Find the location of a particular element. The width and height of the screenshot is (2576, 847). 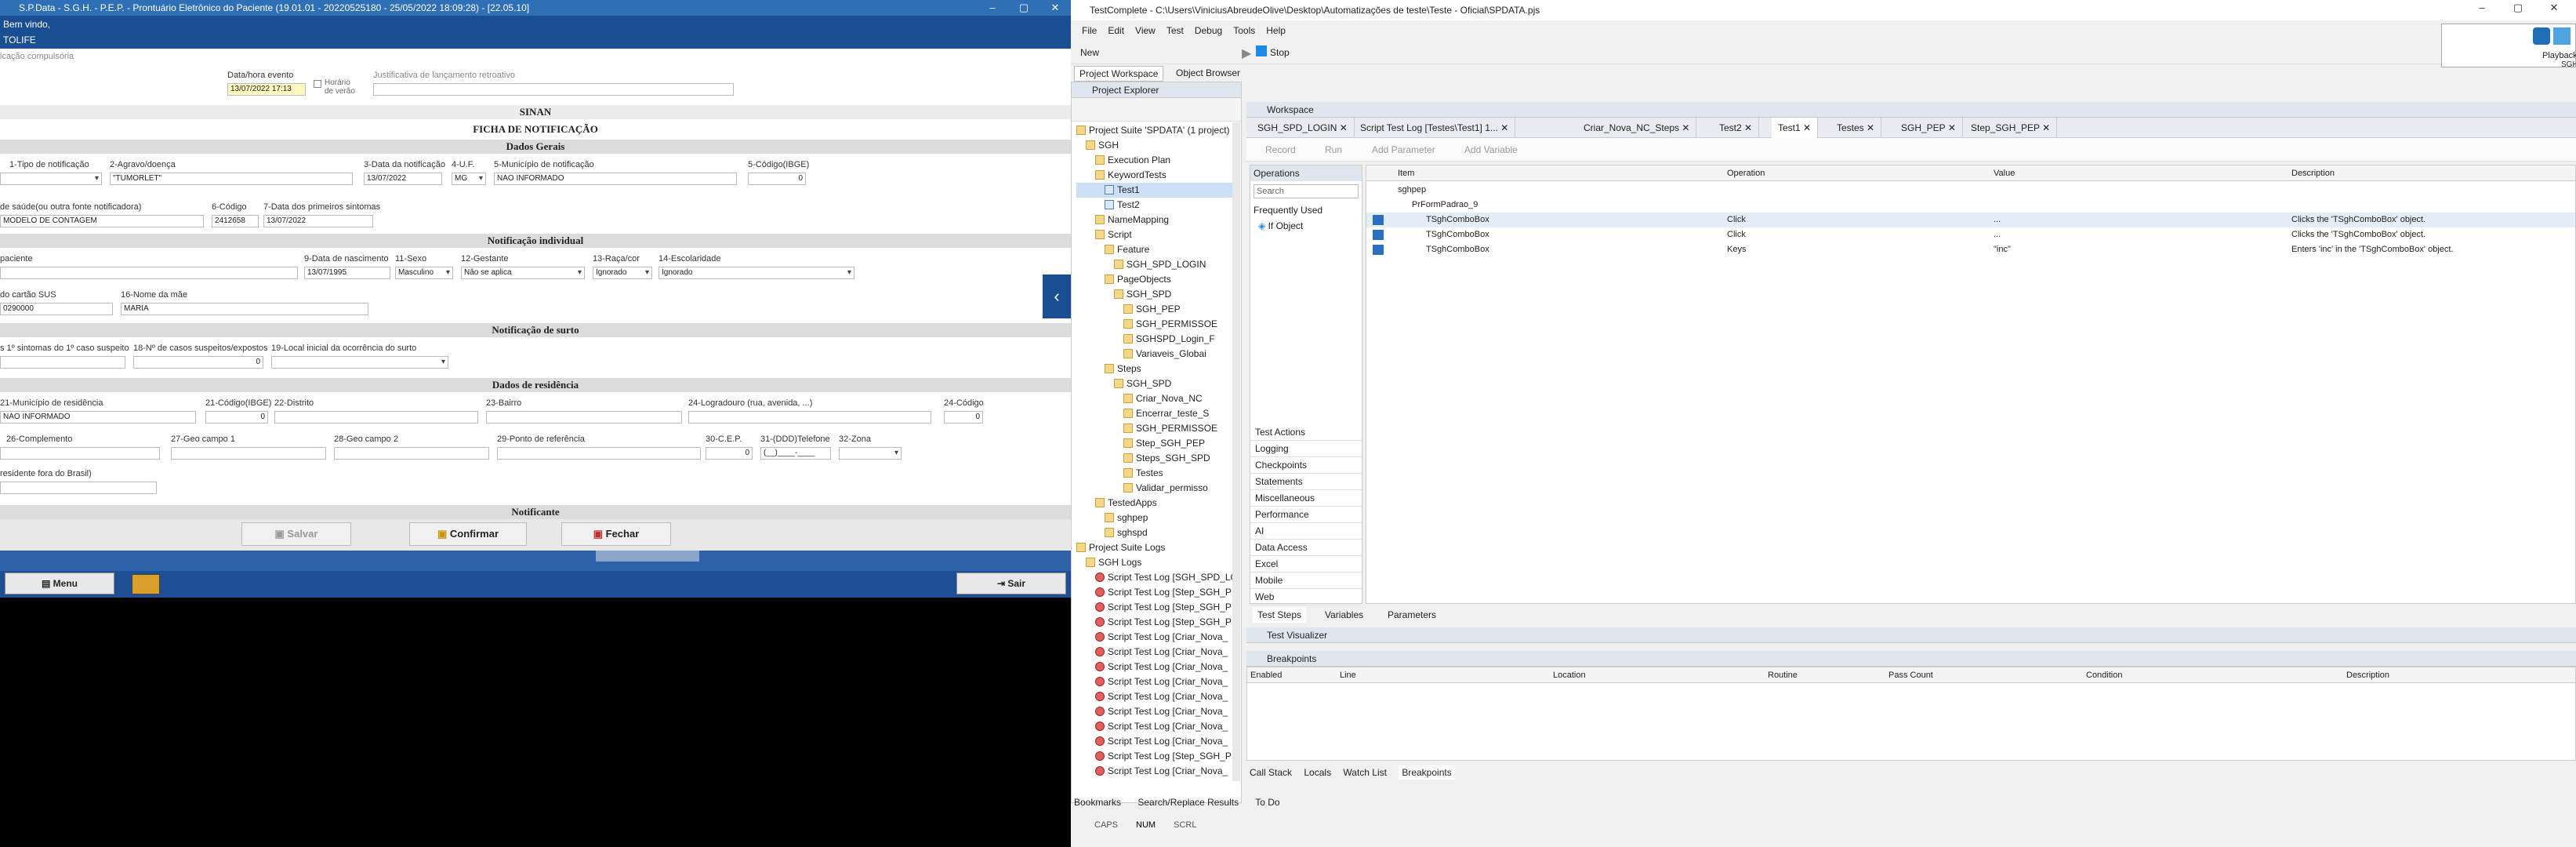

operation-category: Statements is located at coordinates (1306, 482).